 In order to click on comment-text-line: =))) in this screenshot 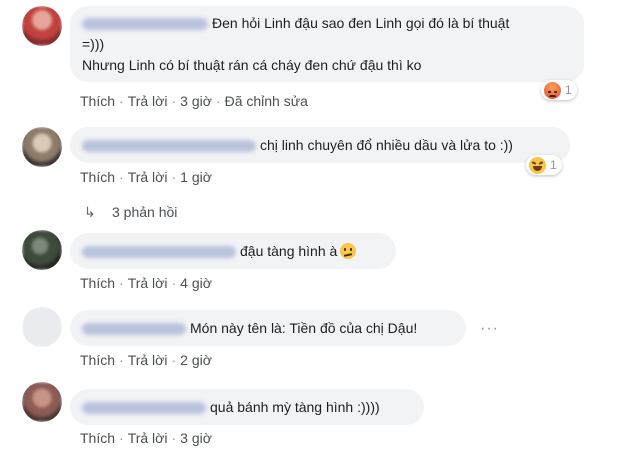, I will do `click(93, 44)`.